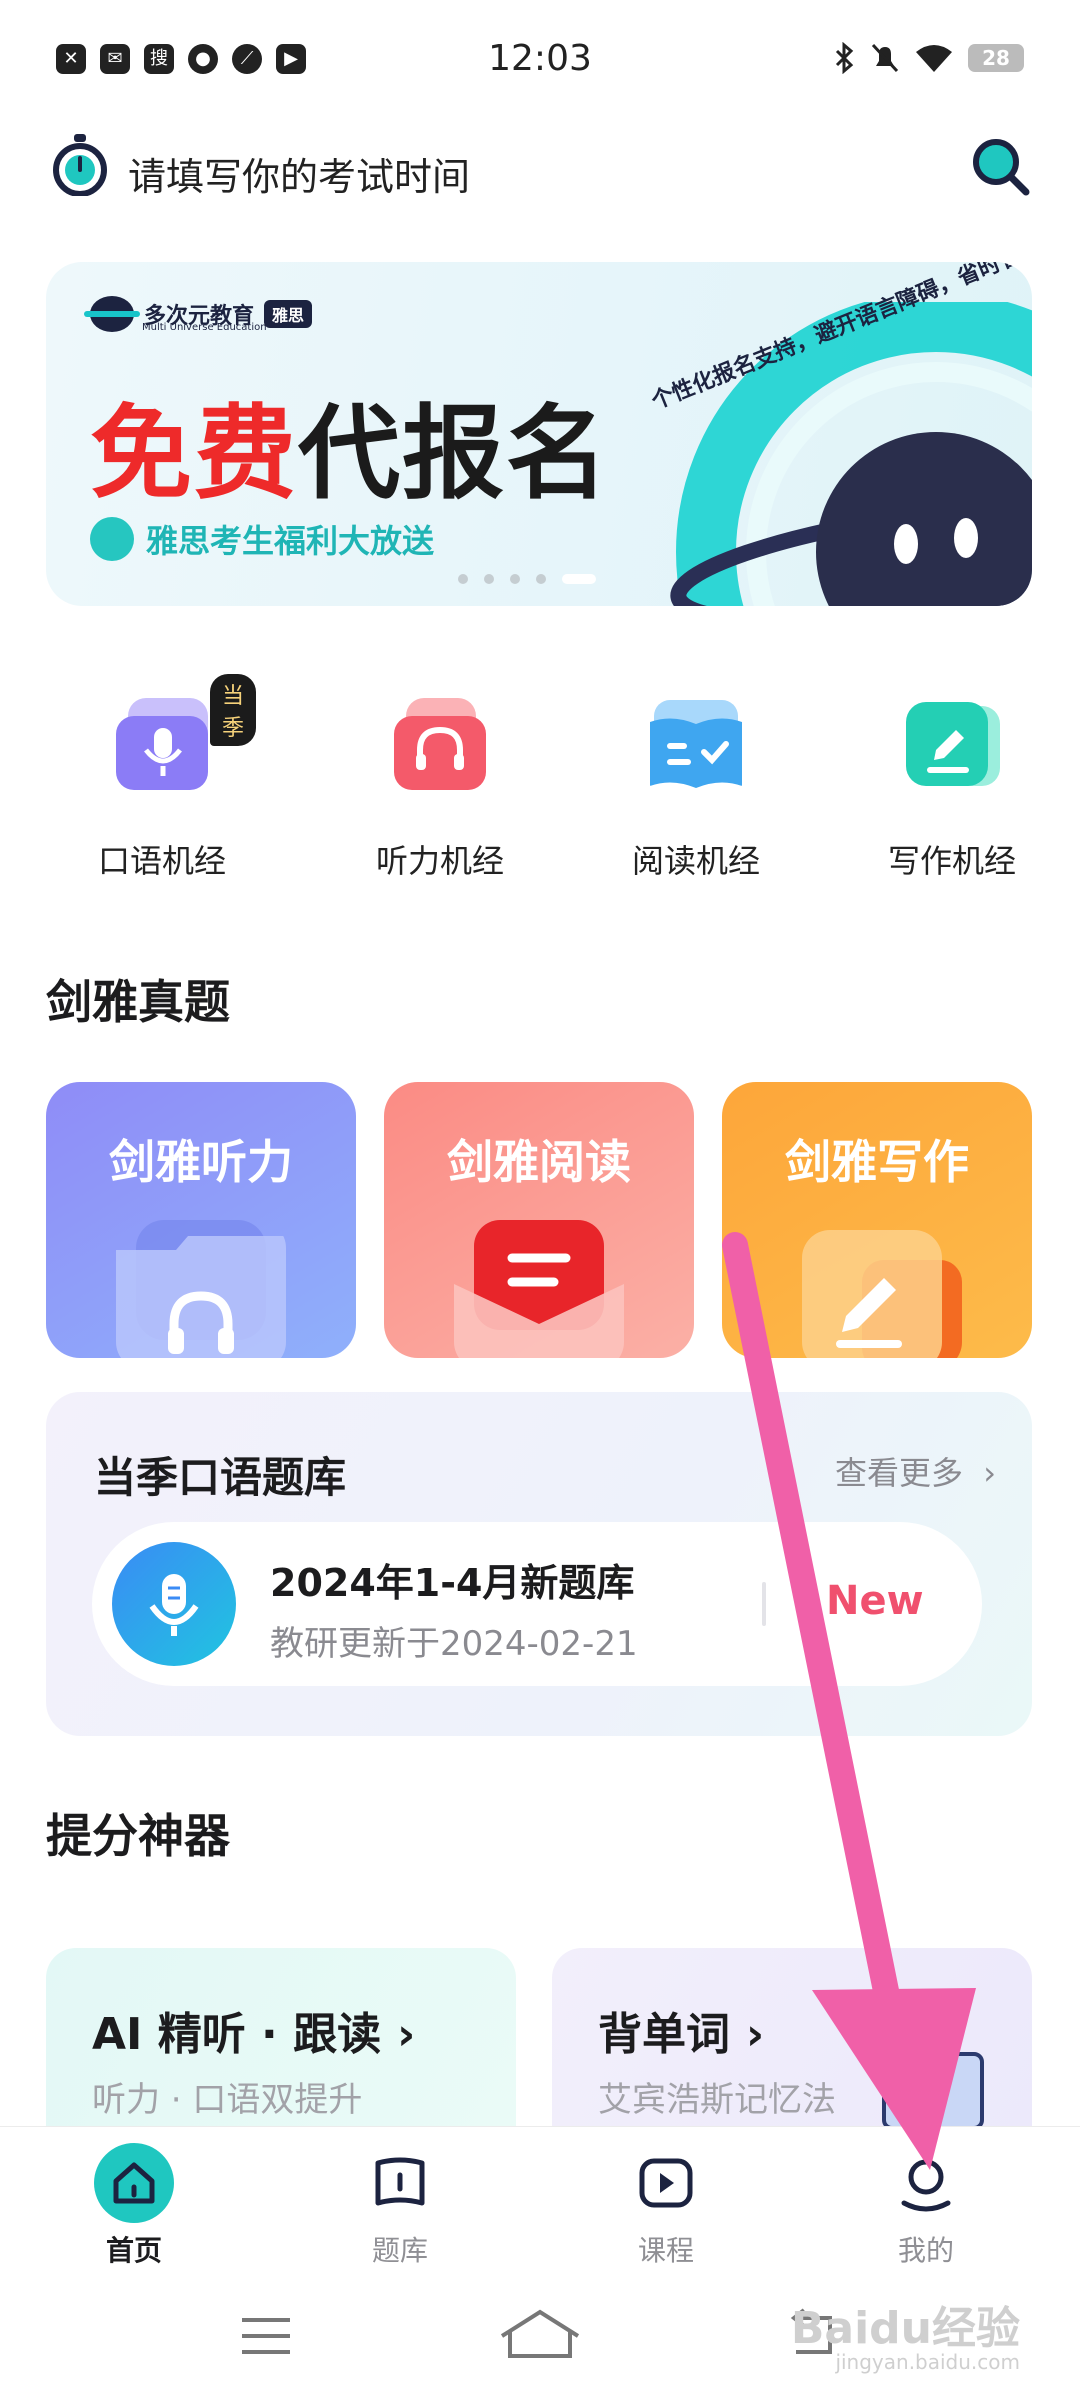  What do you see at coordinates (112, 539) in the screenshot?
I see `chat-bubble-icon` at bounding box center [112, 539].